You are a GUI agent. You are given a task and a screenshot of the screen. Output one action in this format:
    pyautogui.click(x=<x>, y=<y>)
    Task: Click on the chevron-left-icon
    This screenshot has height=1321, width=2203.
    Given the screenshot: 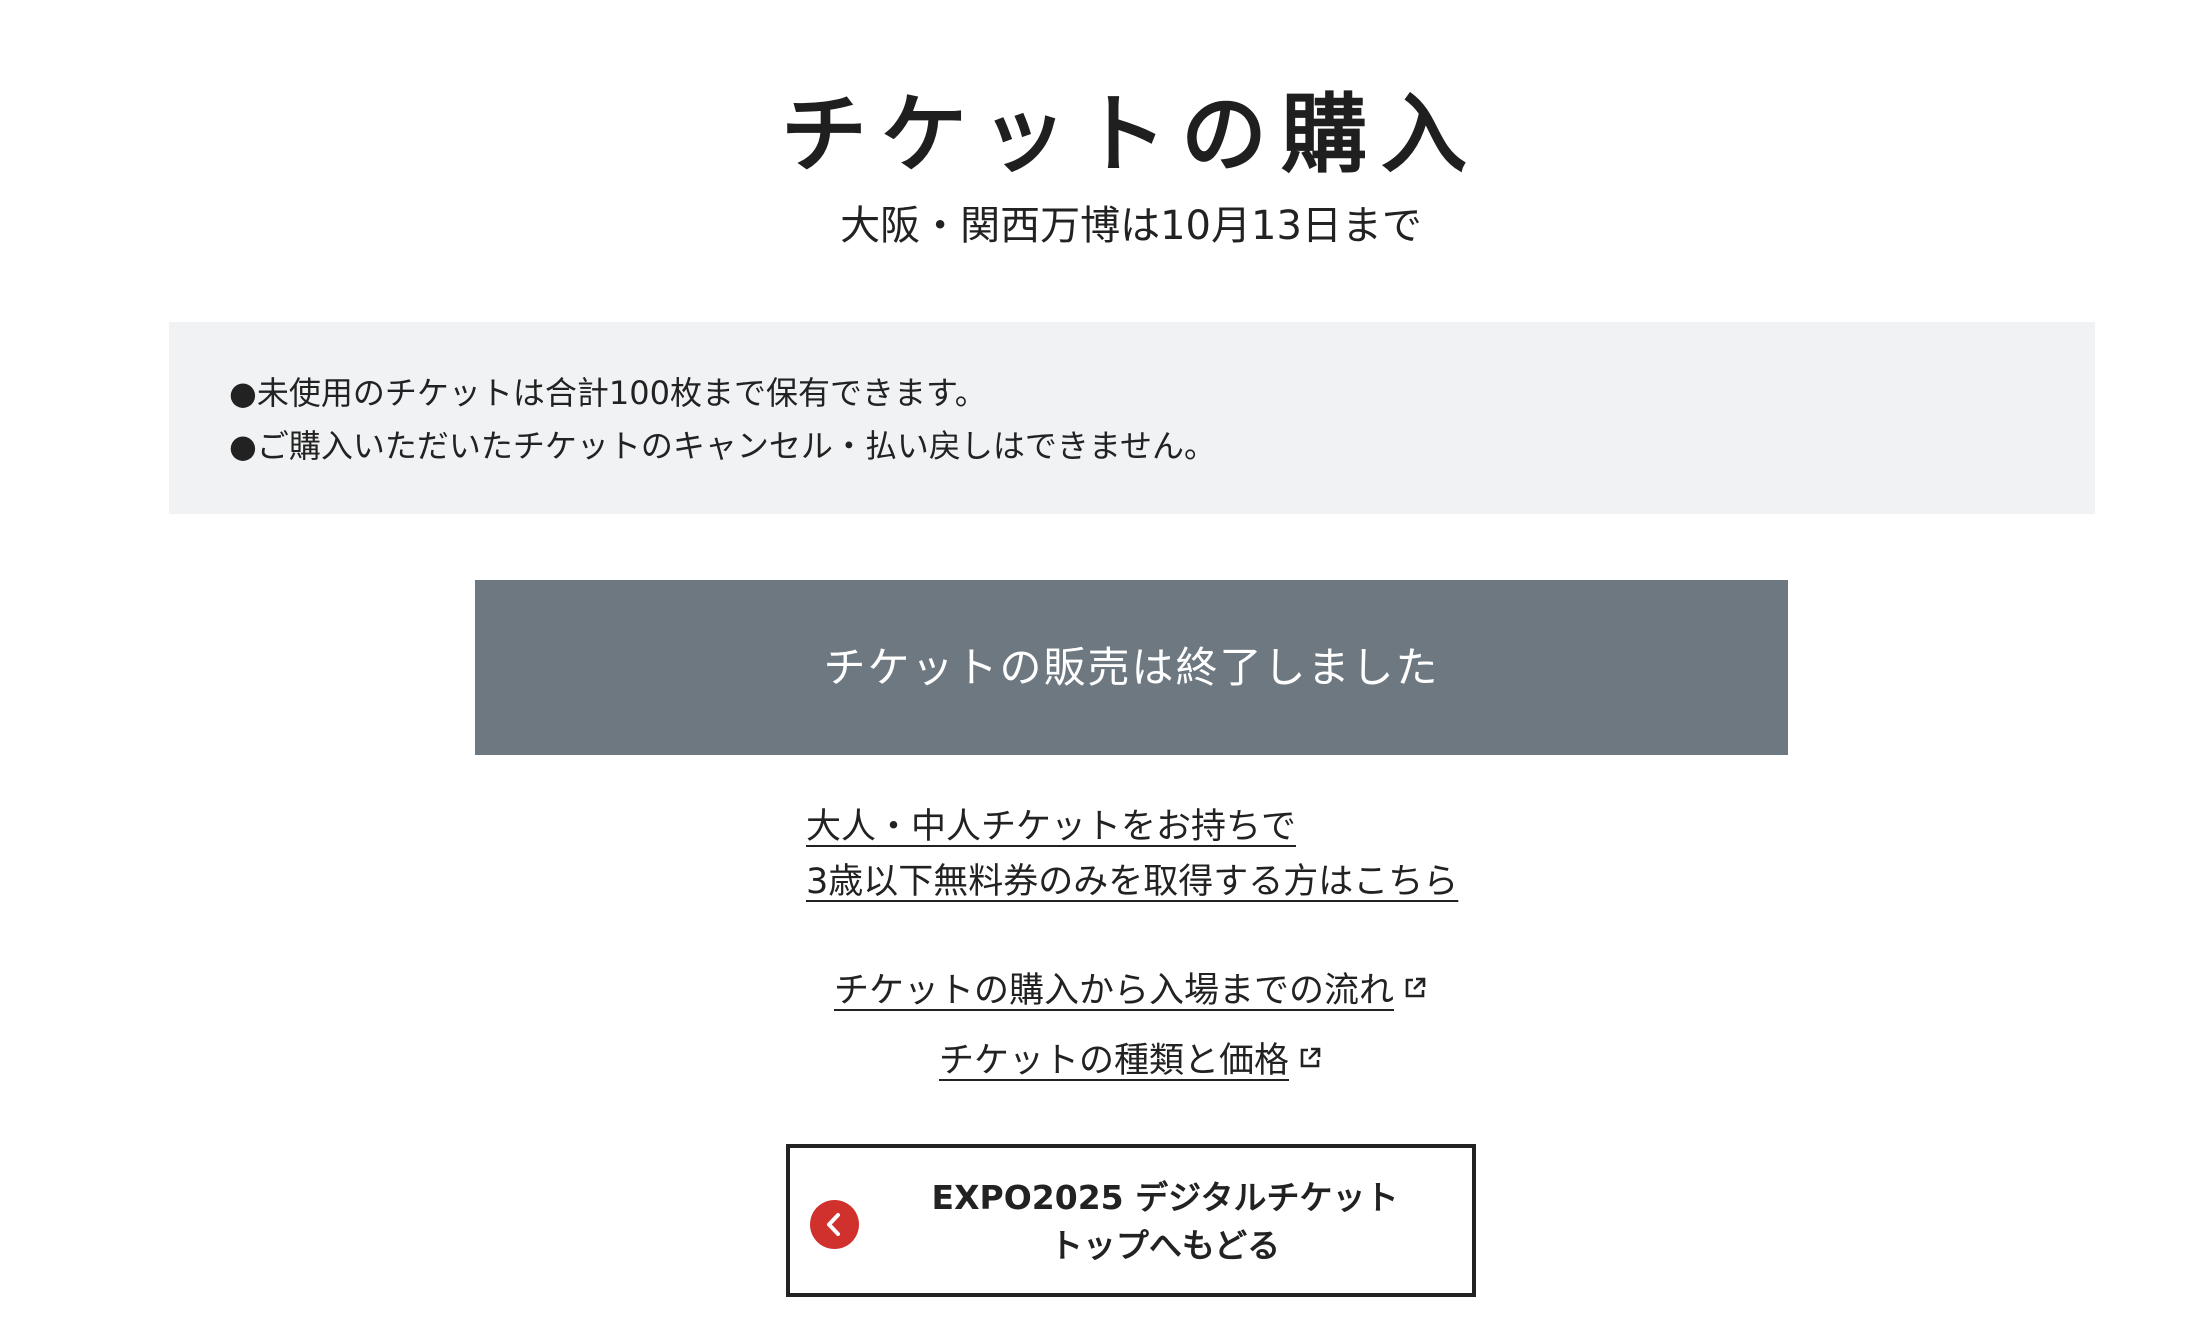 What is the action you would take?
    pyautogui.click(x=834, y=1224)
    